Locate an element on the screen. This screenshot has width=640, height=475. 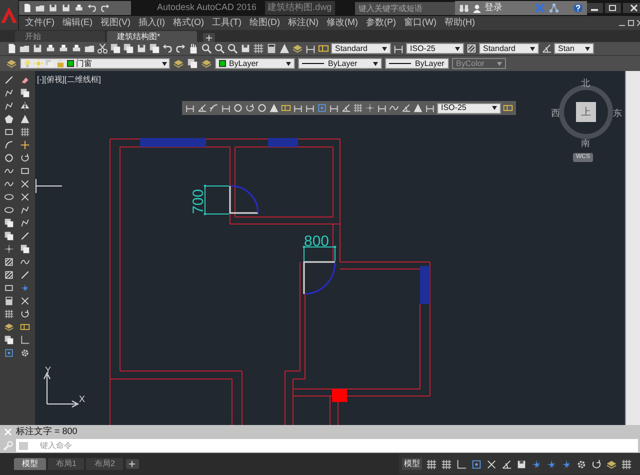
menu-item: 窗口(W) is located at coordinates (420, 23).